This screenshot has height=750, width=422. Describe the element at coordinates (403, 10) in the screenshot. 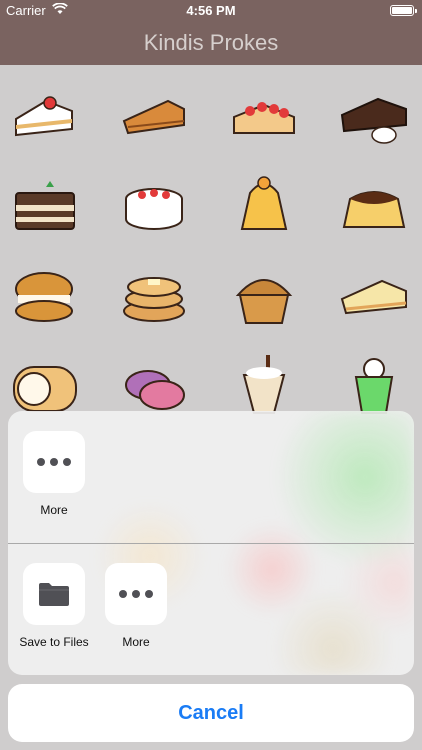

I see `battery-icon` at that location.